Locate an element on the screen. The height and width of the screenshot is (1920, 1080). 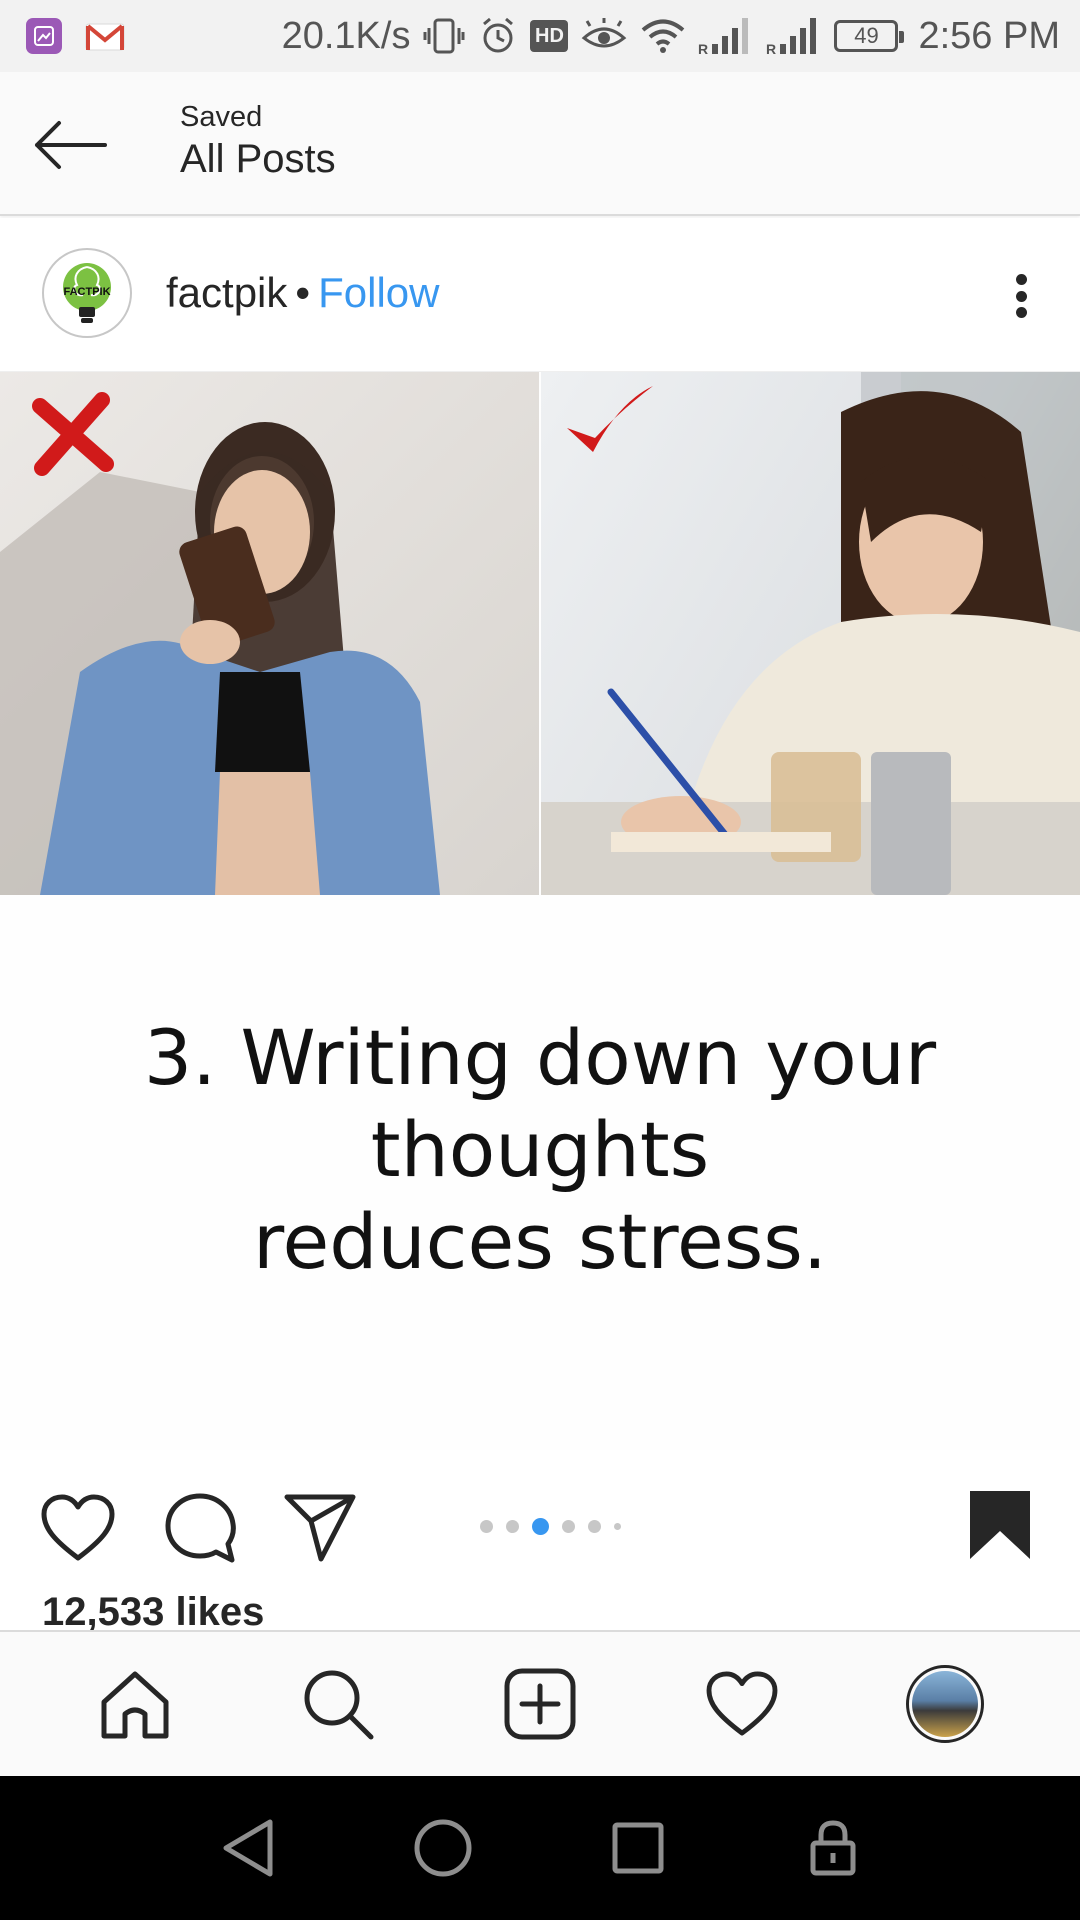
android-home-button is located at coordinates (443, 1848).